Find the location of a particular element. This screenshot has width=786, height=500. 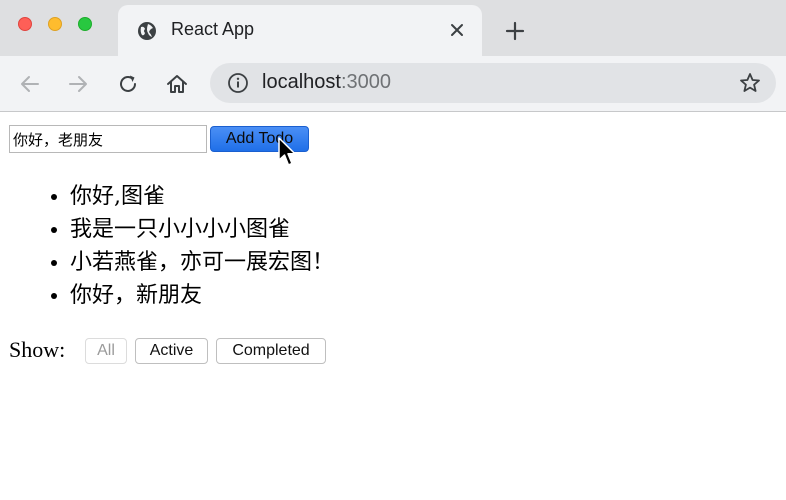

todo-list: 你好,图雀 我是一只小小小小图雀 小若燕雀，亦可一展宏图！ 你好，新朋友 is located at coordinates (167, 246).